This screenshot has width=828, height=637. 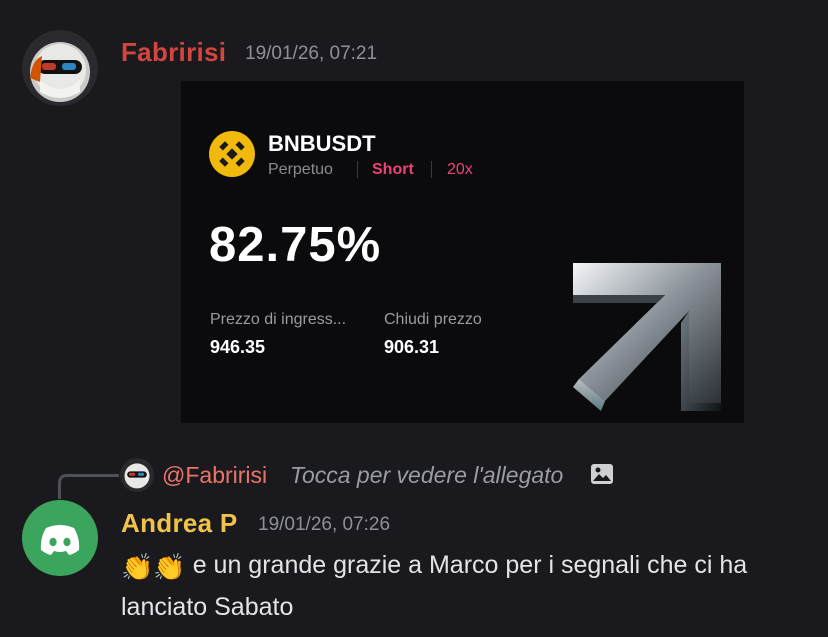 What do you see at coordinates (324, 524) in the screenshot?
I see `message-timestamp: 19/01/26, 07:26` at bounding box center [324, 524].